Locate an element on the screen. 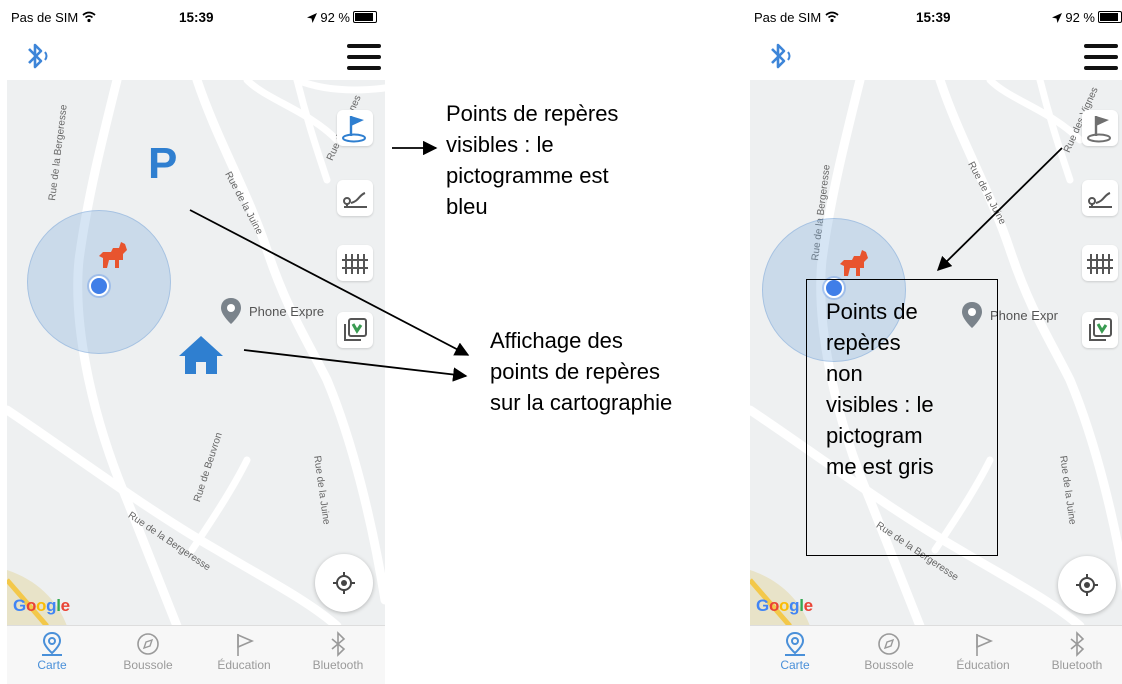 The width and height of the screenshot is (1122, 684). home-landmark-icon is located at coordinates (201, 355).